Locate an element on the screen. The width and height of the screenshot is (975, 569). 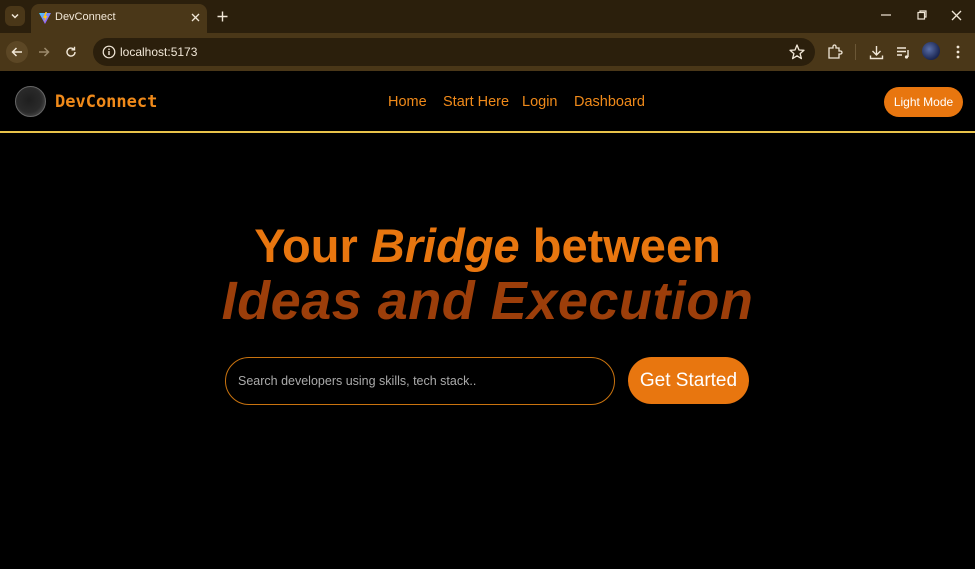
download-icon is located at coordinates (876, 52).